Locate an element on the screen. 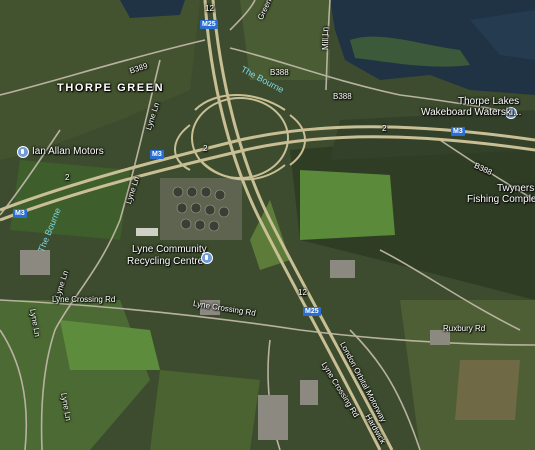 The height and width of the screenshot is (450, 535). recycling-centre-marker-icon is located at coordinates (207, 258).